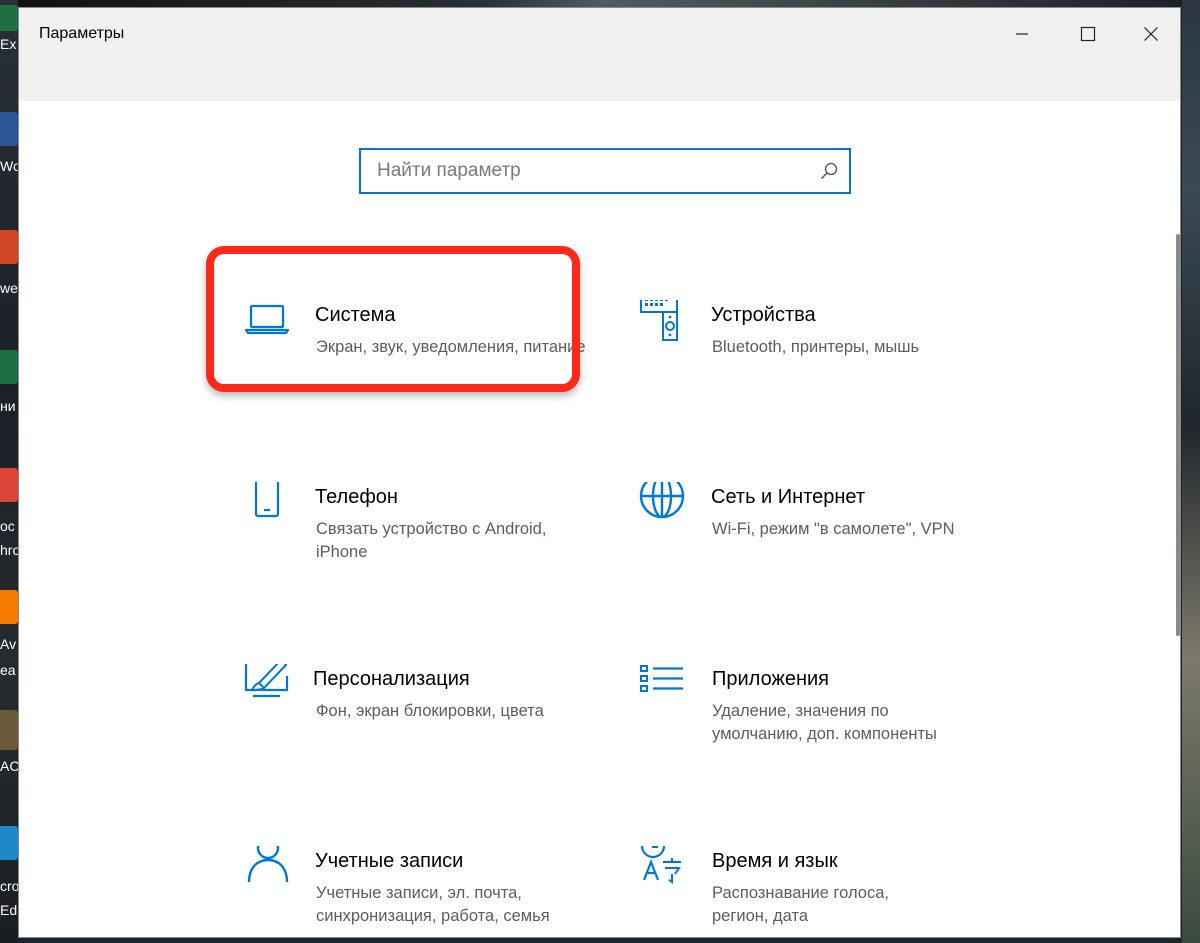 The image size is (1200, 943). I want to click on app-shortcut-icon, so click(9, 730).